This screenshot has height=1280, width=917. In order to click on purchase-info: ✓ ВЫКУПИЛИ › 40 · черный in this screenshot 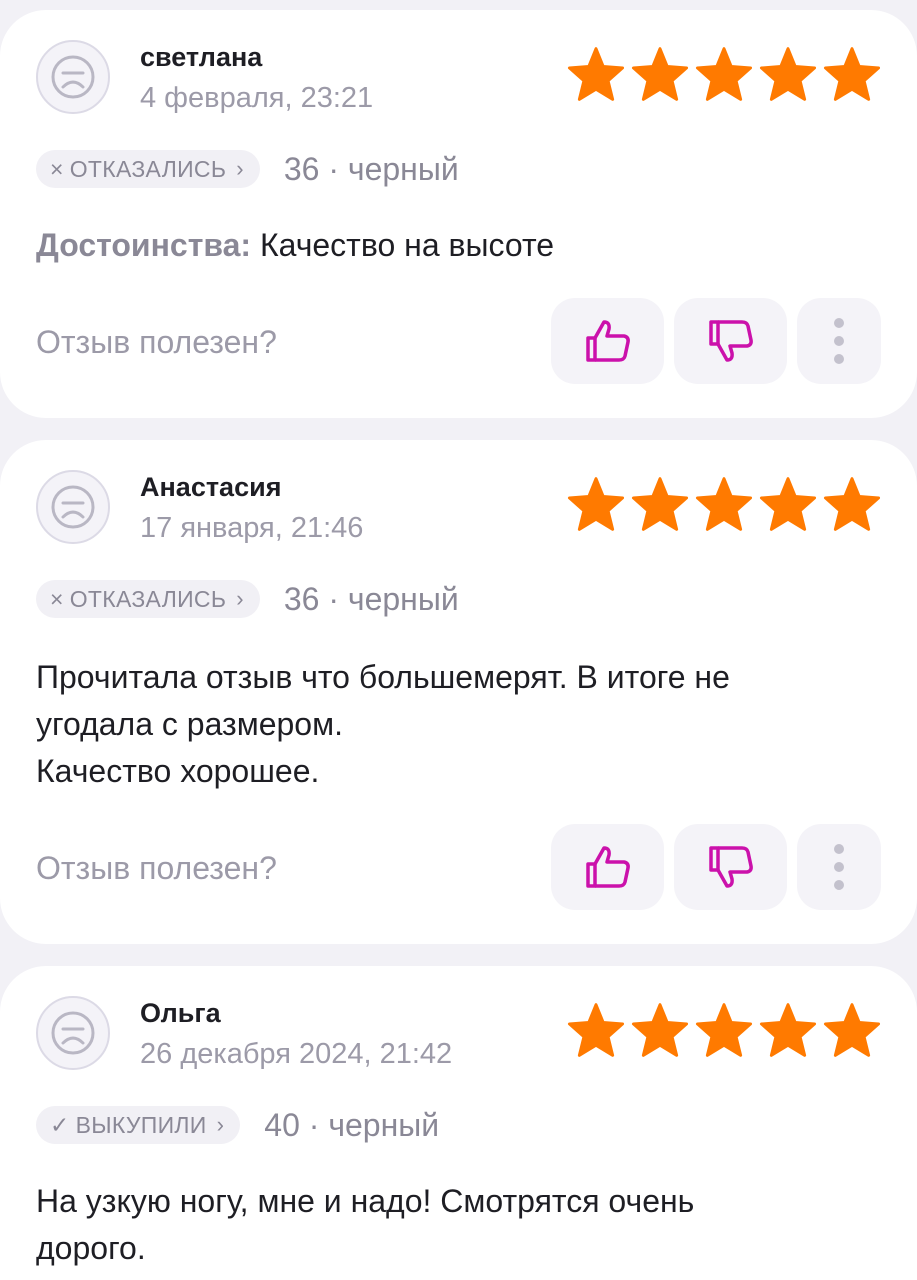, I will do `click(237, 1125)`.